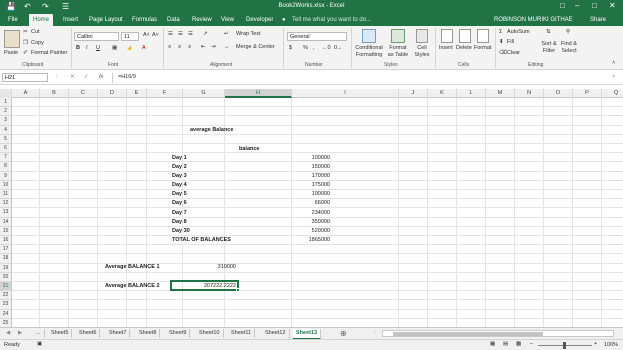  Describe the element at coordinates (87, 48) in the screenshot. I see `italic-button: I` at that location.